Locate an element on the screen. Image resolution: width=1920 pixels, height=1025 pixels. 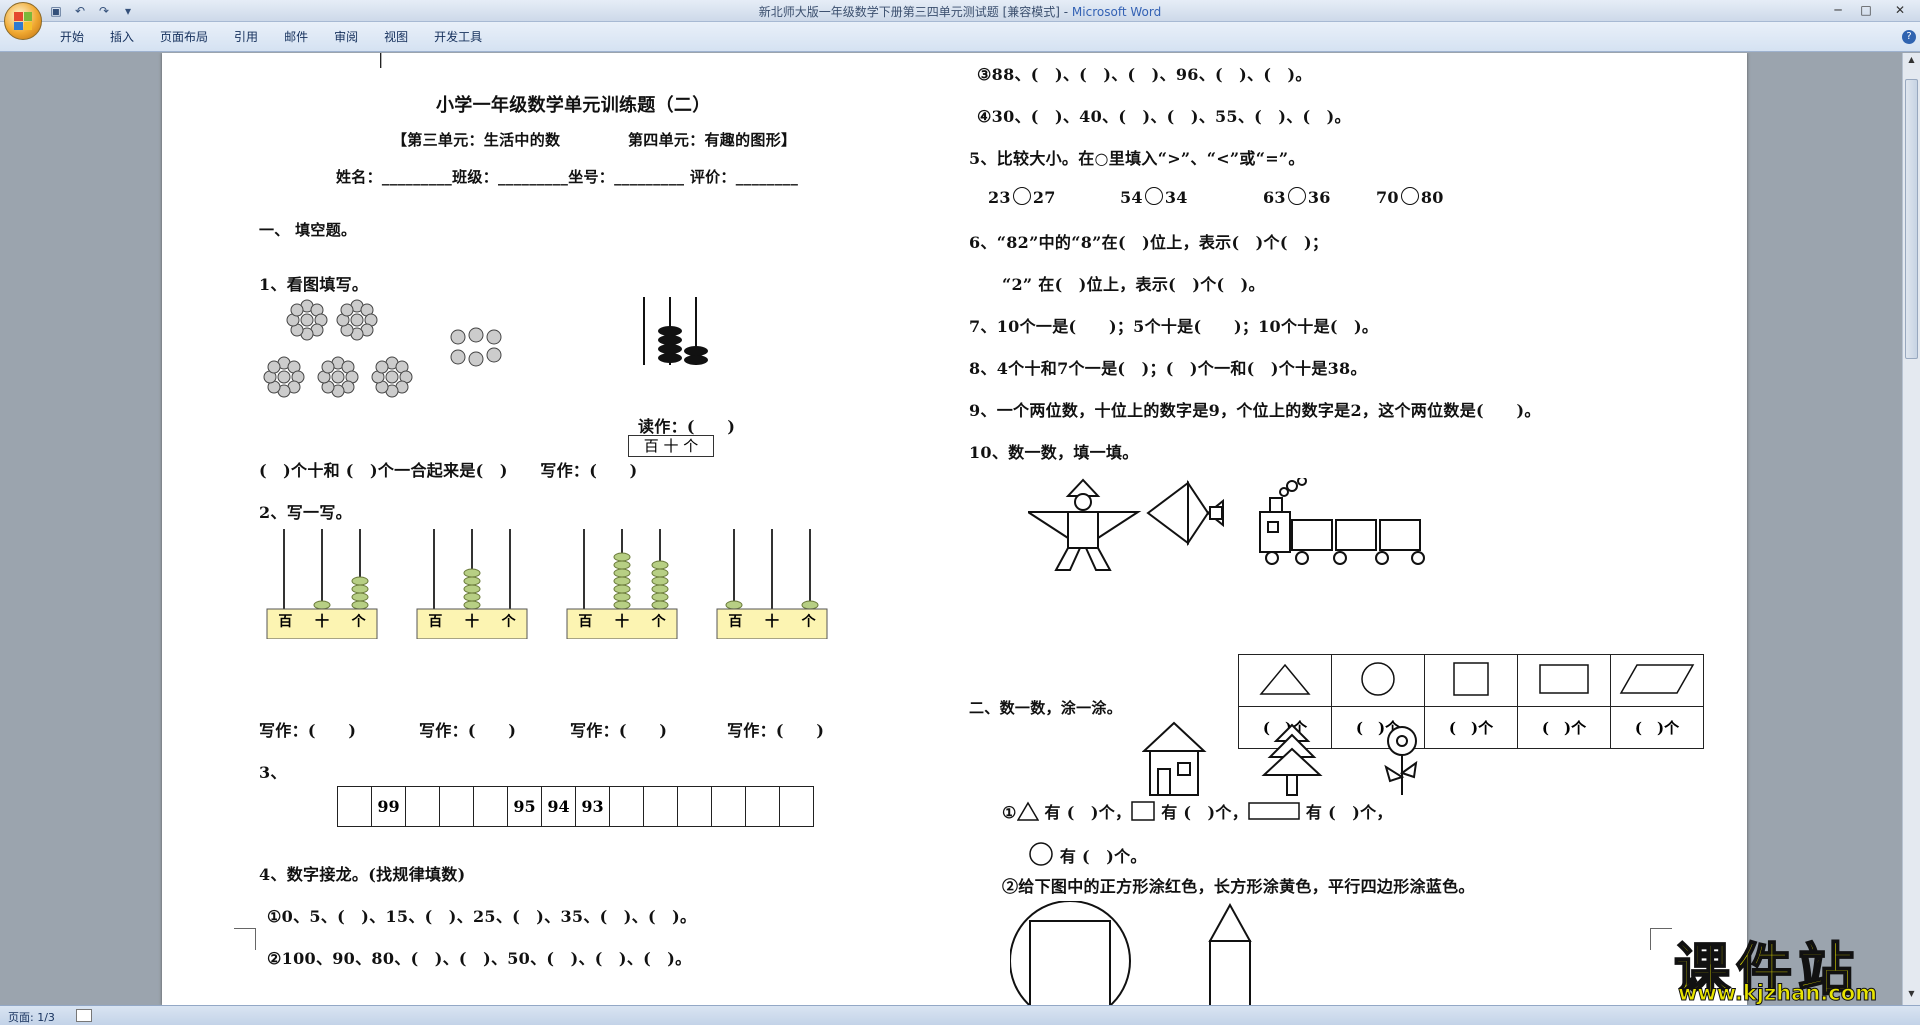
house-tree-flower-figure is located at coordinates (1280, 758).